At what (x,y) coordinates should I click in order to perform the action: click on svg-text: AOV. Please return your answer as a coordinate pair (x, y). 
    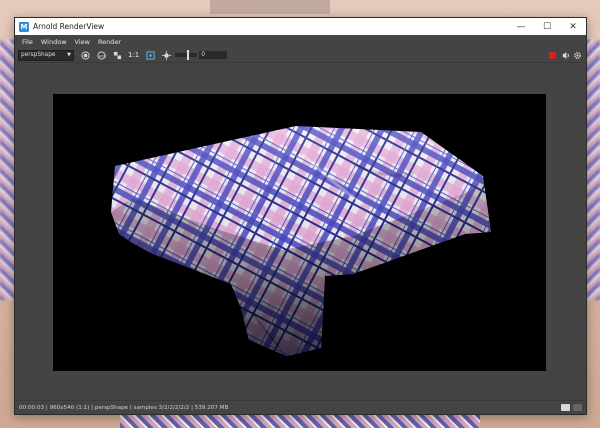
    Looking at the image, I should click on (101, 56).